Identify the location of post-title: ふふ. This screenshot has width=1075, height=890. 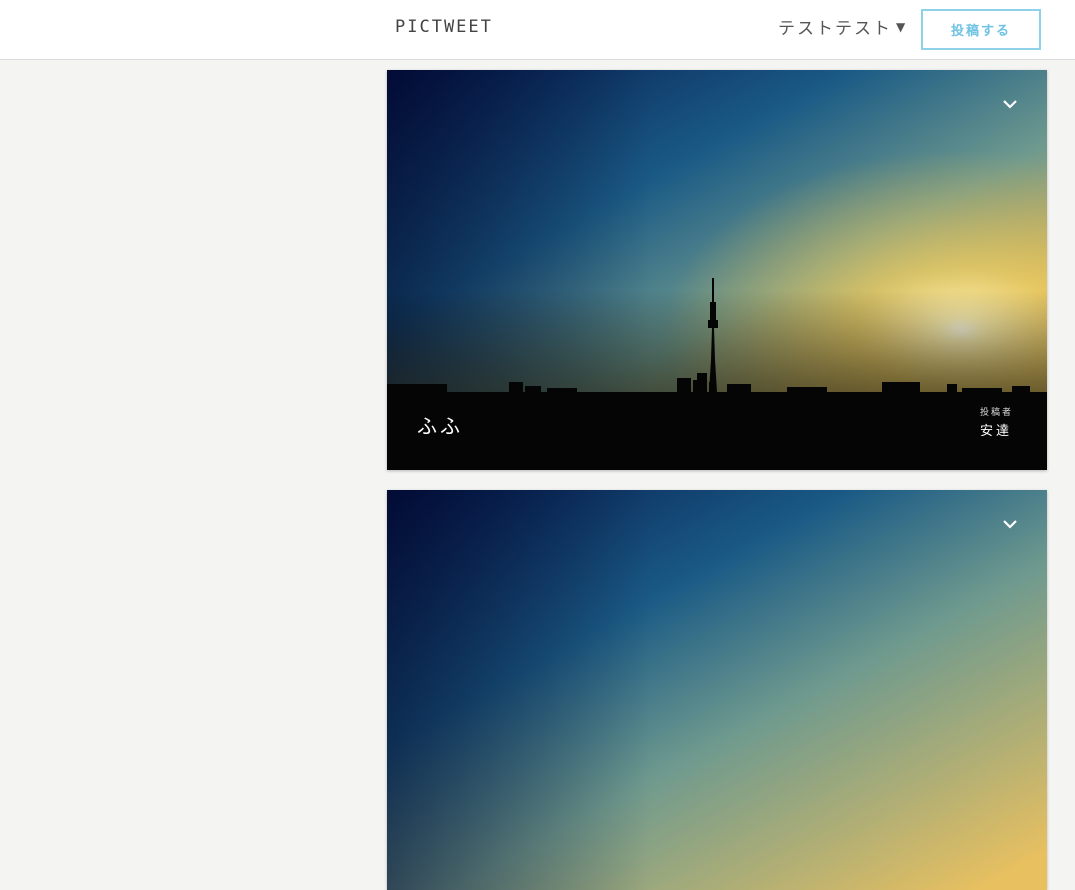
(440, 426).